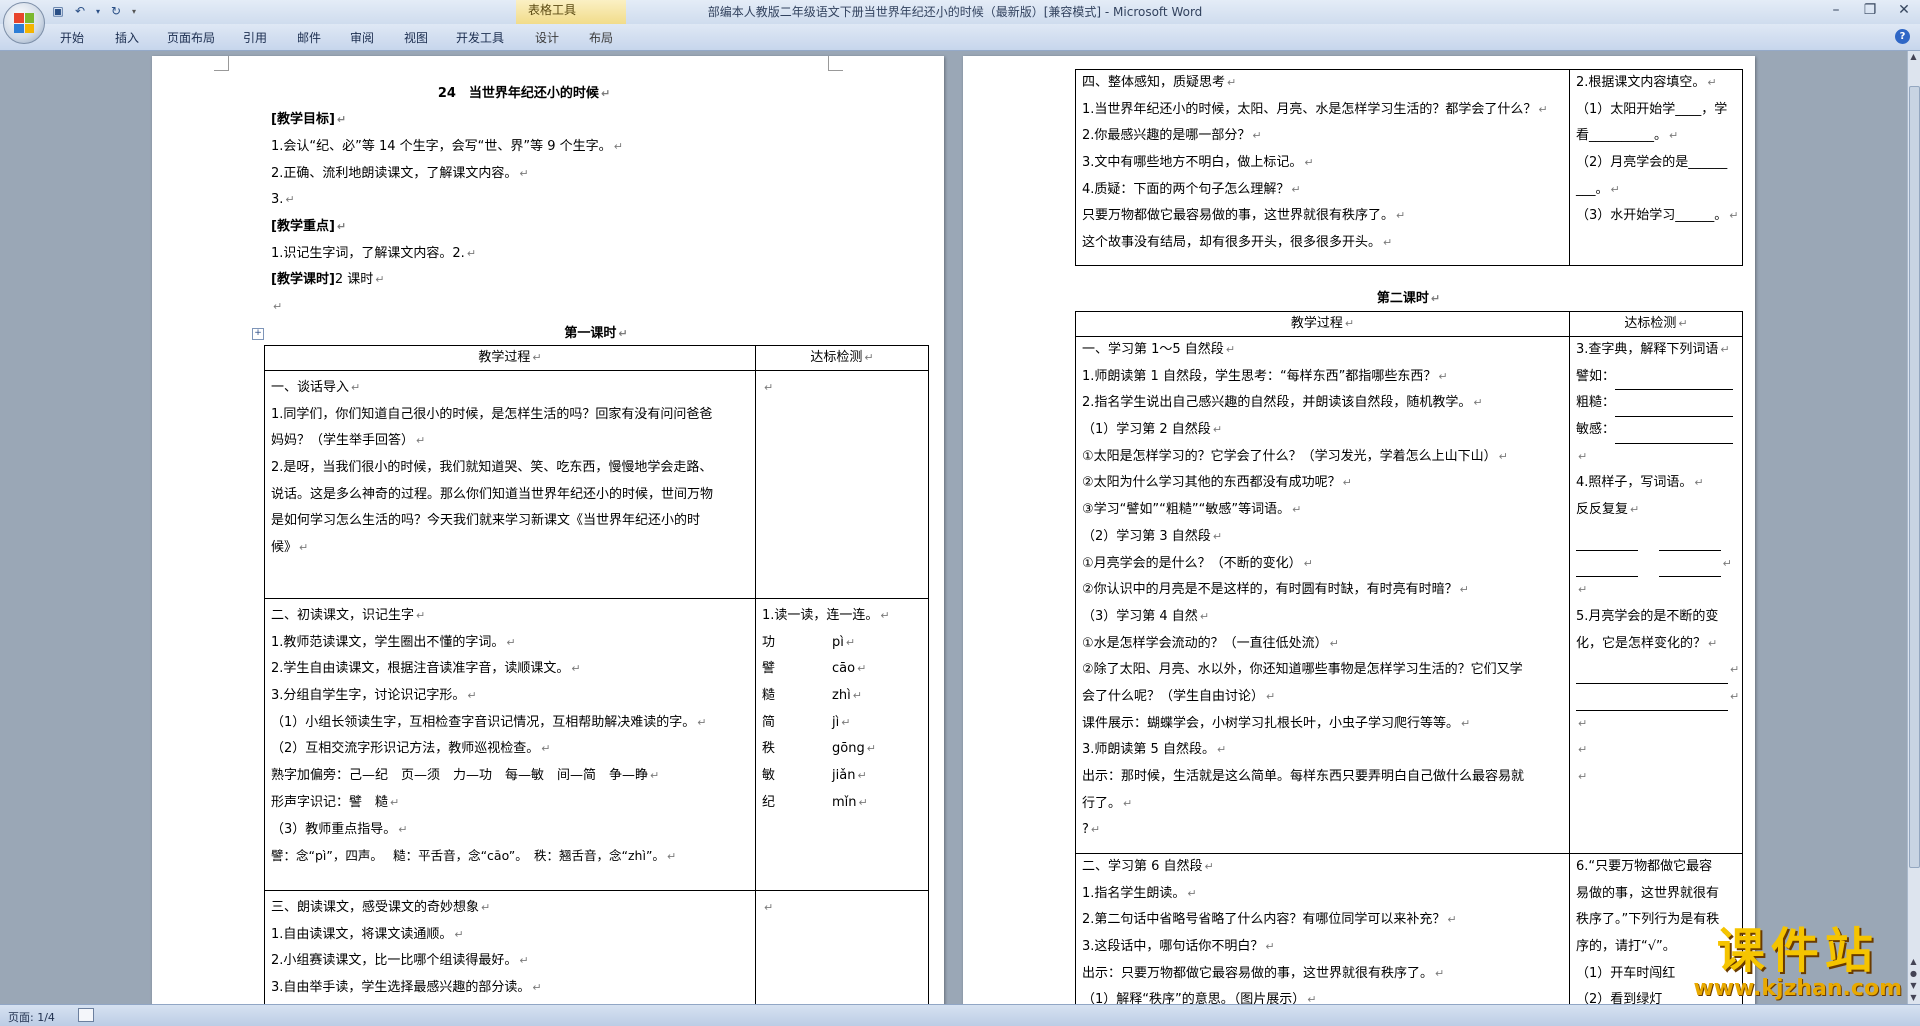 The image size is (1920, 1026). I want to click on lesson-title: 24 当世界年纪还小的时候 ↵, so click(524, 93).